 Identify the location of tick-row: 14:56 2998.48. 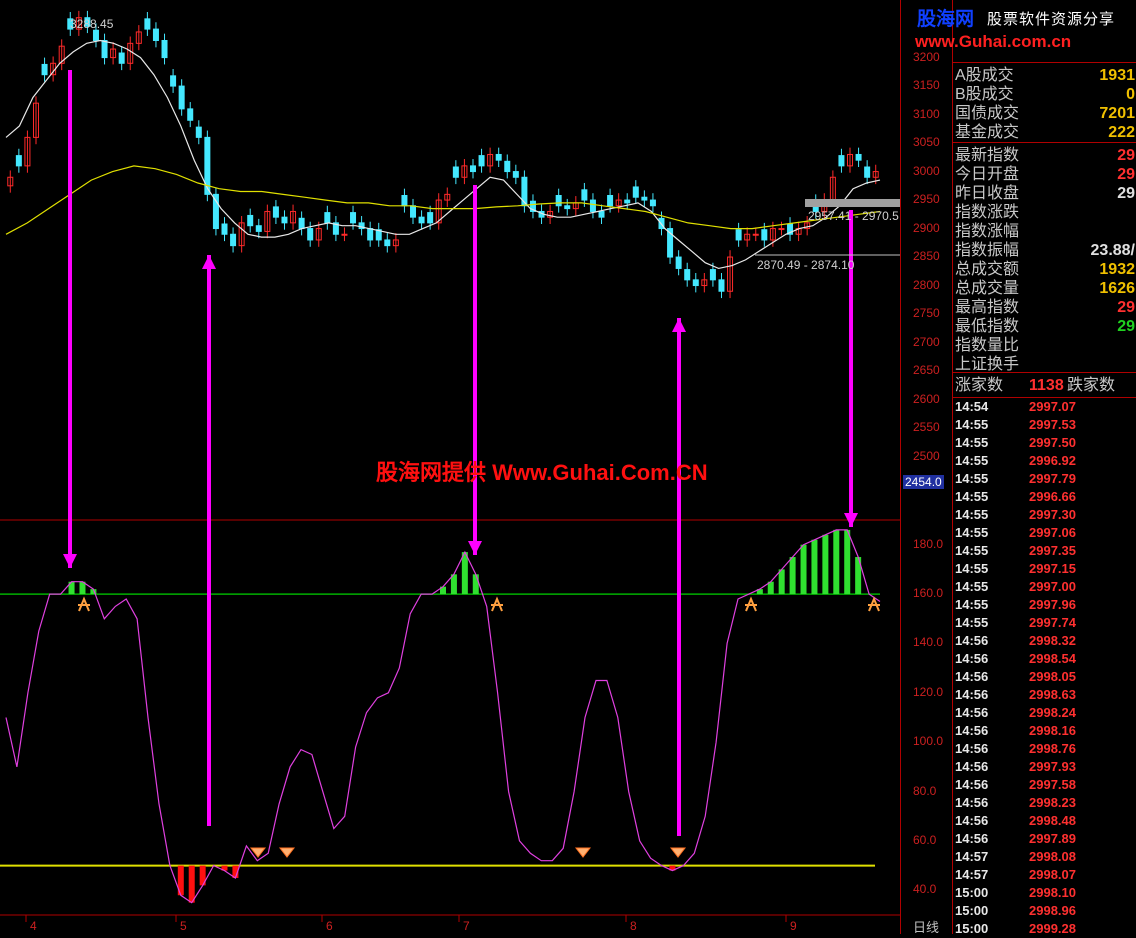
(1044, 821).